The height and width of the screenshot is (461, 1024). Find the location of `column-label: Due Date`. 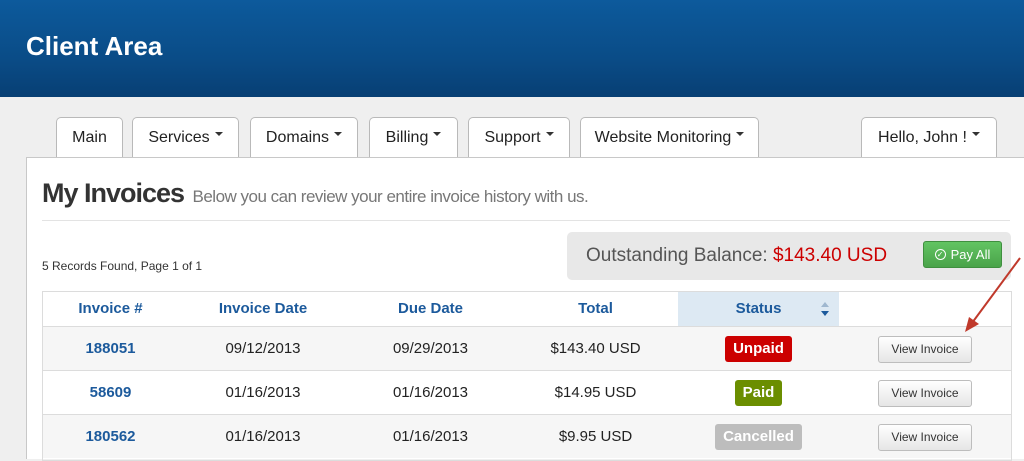

column-label: Due Date is located at coordinates (430, 308).